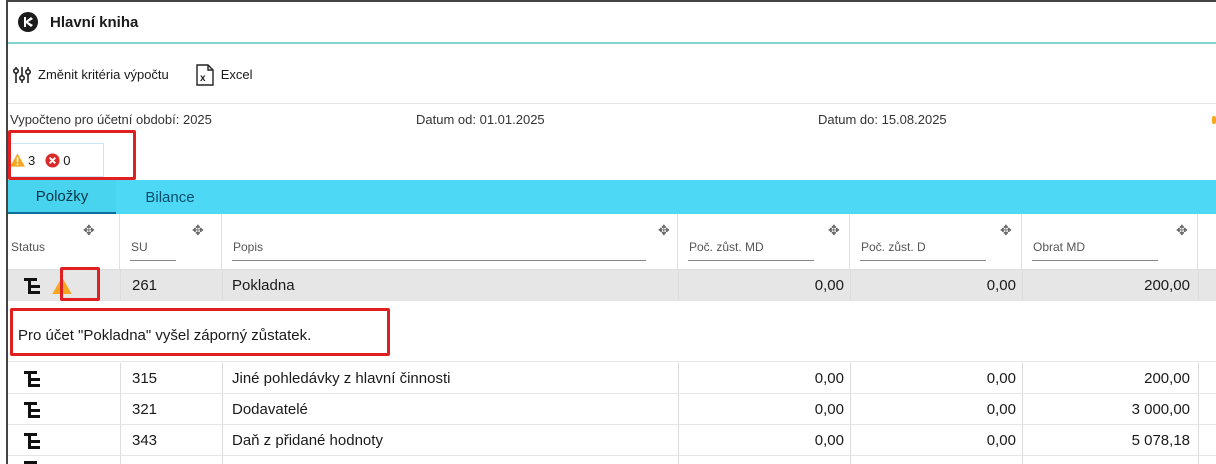 This screenshot has height=464, width=1216. Describe the element at coordinates (28, 22) in the screenshot. I see `app-logo-icon` at that location.